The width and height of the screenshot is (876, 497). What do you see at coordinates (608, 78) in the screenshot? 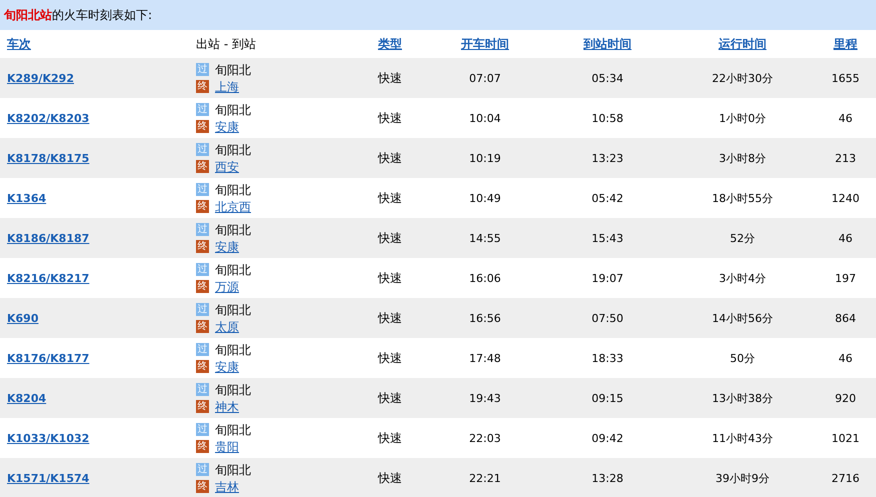
I see `arrival-time: 05:34` at bounding box center [608, 78].